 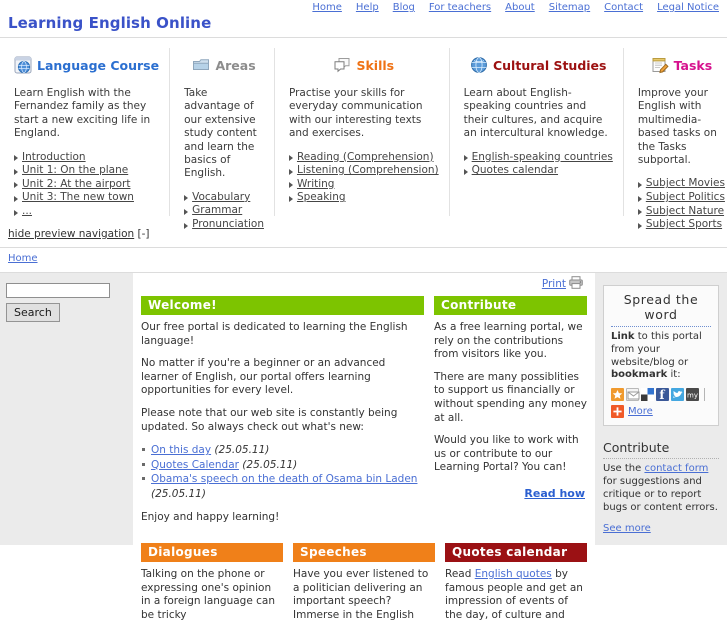 I want to click on spread-bold-bookmark: bookmark, so click(x=639, y=375).